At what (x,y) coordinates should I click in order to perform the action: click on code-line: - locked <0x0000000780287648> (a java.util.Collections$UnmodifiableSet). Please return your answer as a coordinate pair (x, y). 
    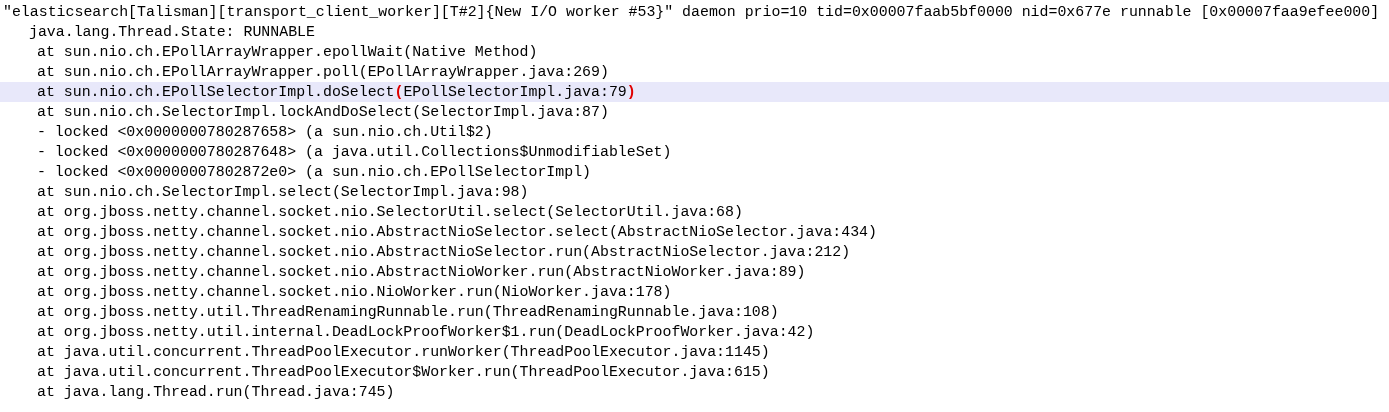
    Looking at the image, I should click on (354, 152).